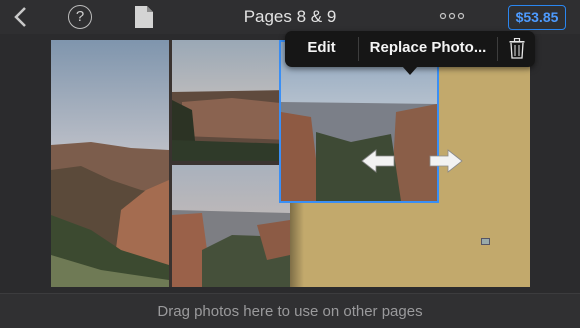 The width and height of the screenshot is (580, 328). Describe the element at coordinates (497, 49) in the screenshot. I see `menu-separator` at that location.